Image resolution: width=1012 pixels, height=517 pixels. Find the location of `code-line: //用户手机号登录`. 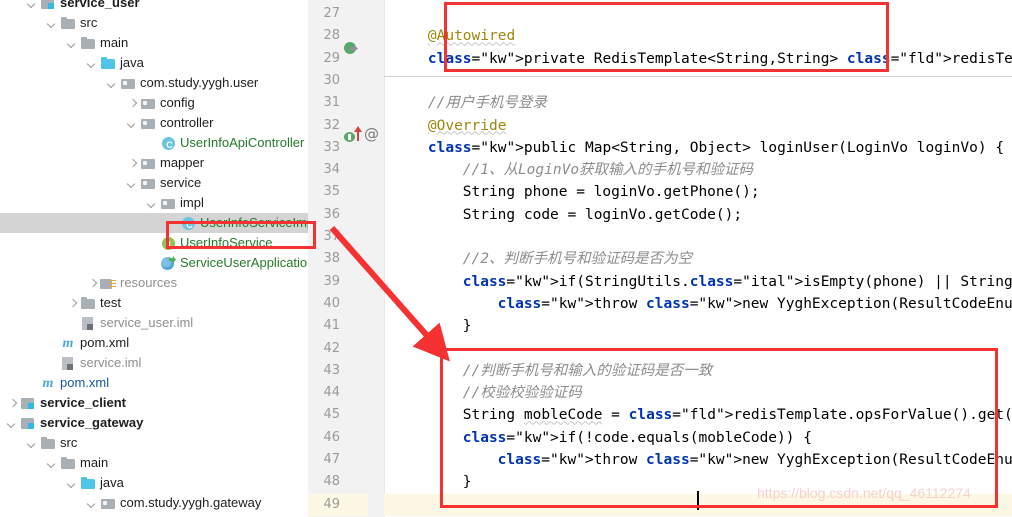

code-line: //用户手机号登录 is located at coordinates (487, 103).